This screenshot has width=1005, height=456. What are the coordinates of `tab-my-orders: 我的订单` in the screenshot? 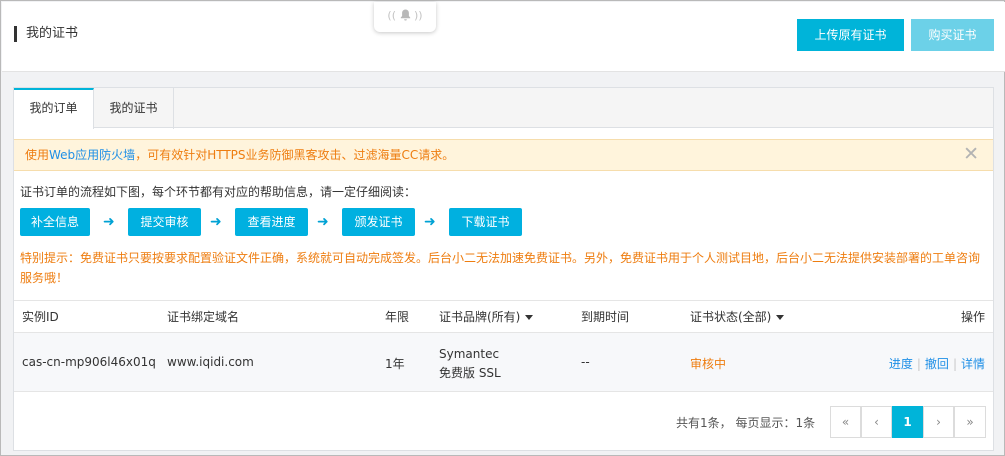 It's located at (54, 108).